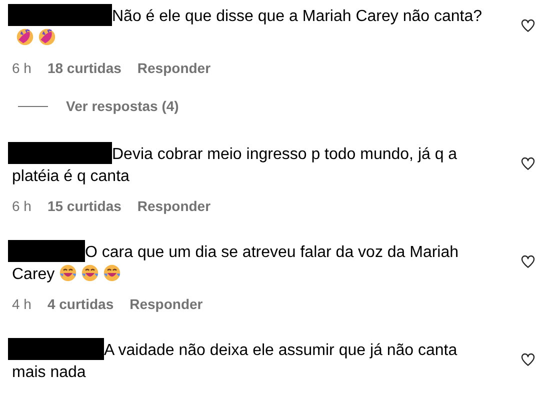 The image size is (546, 411). Describe the element at coordinates (248, 263) in the screenshot. I see `comment-text: O cara que um dia se atreveu falar da voz da Mariah Carey` at that location.